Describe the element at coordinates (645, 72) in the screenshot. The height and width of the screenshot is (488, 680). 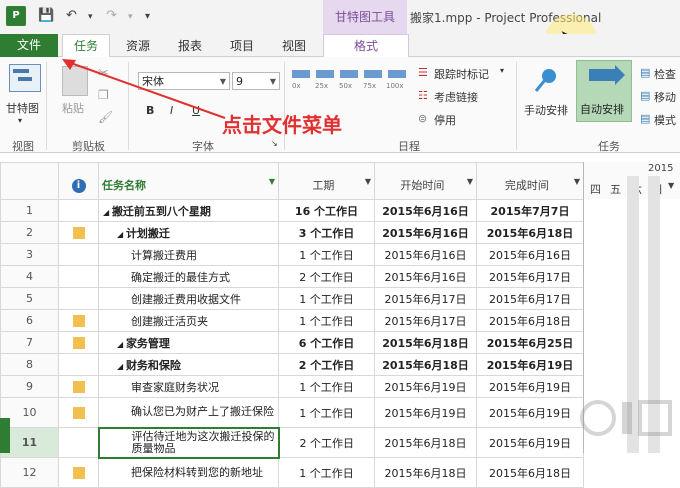
I see `inspect-icon: ▤` at that location.